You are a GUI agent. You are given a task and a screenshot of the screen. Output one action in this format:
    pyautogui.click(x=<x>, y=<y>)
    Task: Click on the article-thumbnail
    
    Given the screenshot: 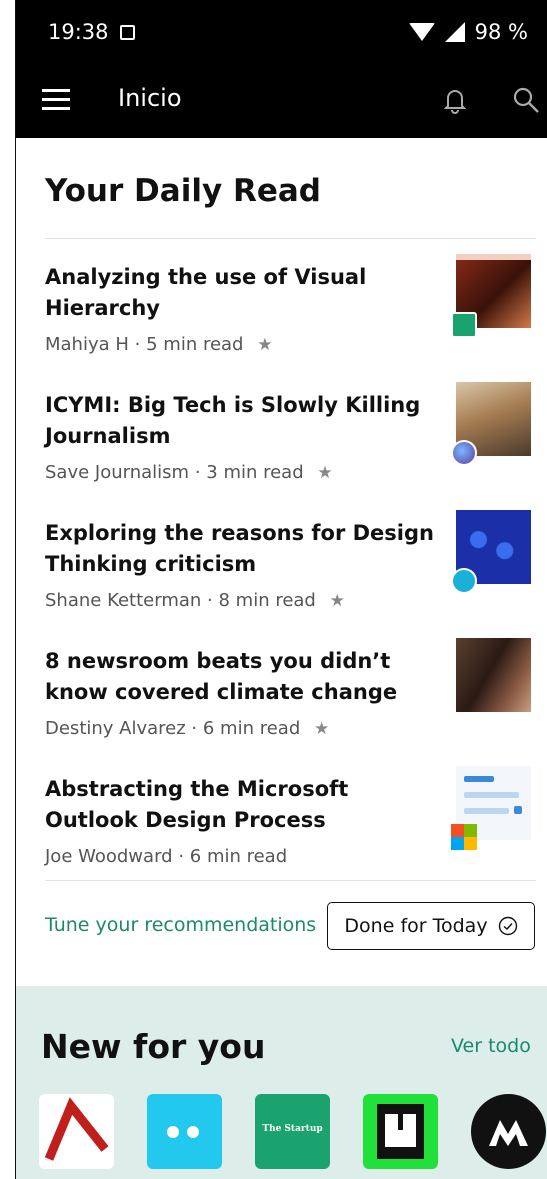 What is the action you would take?
    pyautogui.click(x=493, y=675)
    